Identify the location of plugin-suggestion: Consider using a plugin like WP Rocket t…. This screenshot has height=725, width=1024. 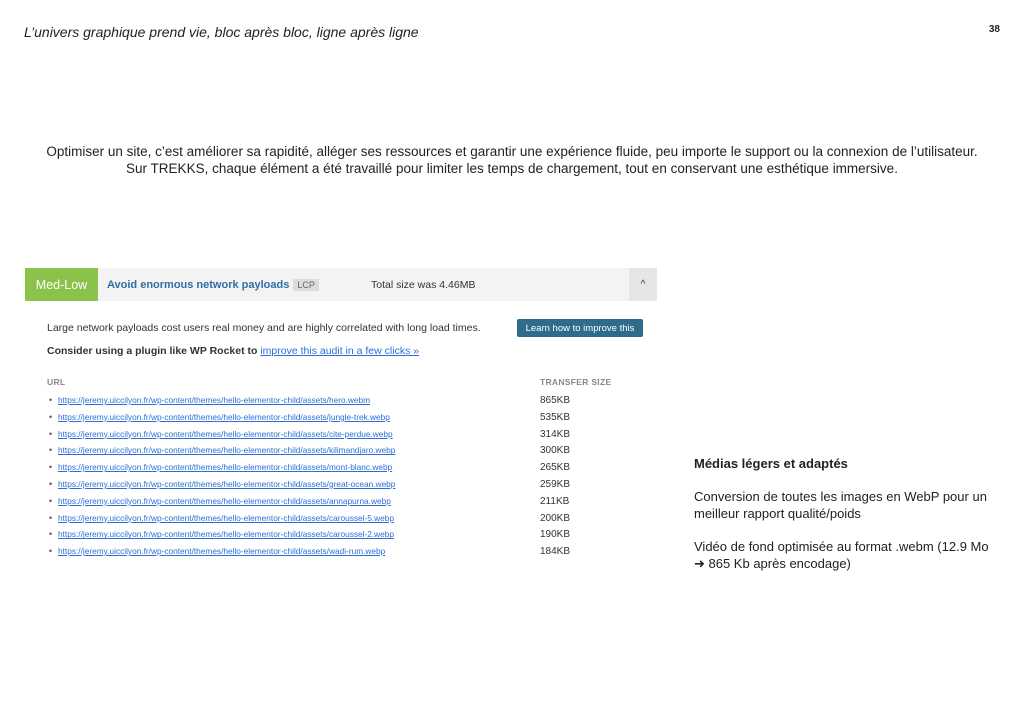
(233, 351).